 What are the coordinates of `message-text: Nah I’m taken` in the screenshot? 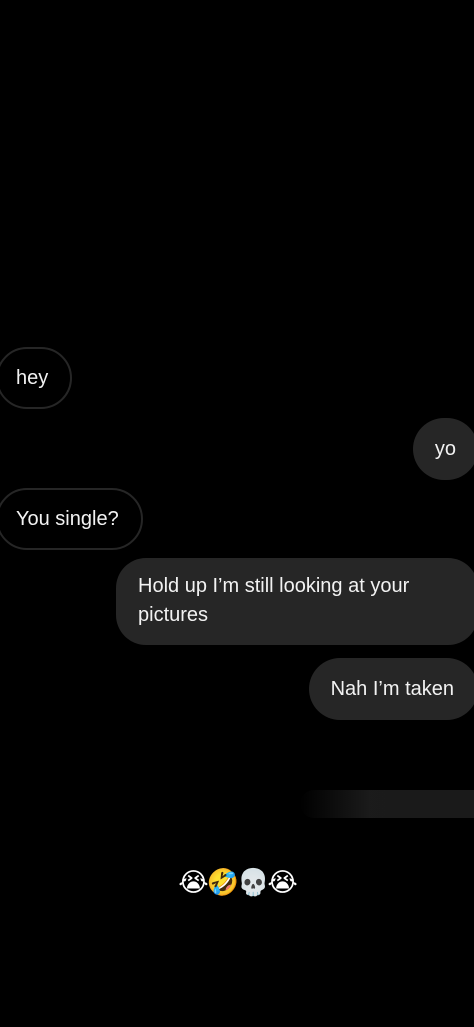 It's located at (392, 688).